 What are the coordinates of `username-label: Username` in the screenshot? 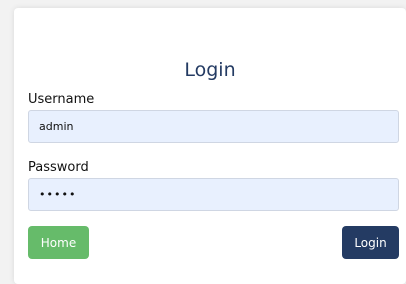 It's located at (61, 99).